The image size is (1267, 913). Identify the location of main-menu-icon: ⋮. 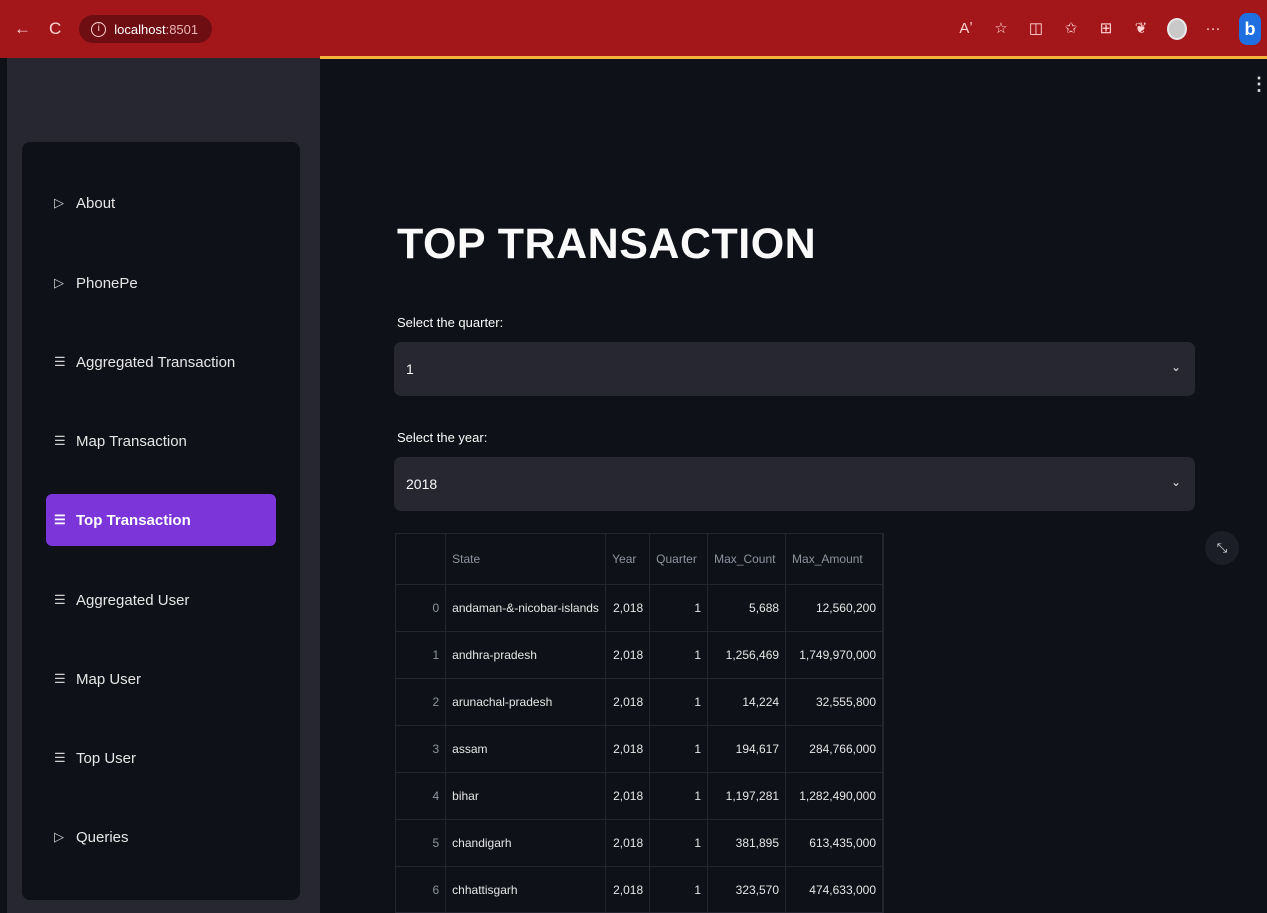
(1258, 84).